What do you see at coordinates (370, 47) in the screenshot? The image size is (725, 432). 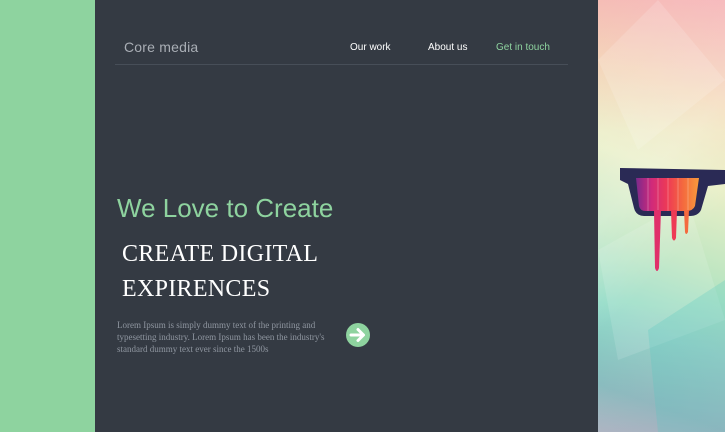 I see `nav-our-work: Our work` at bounding box center [370, 47].